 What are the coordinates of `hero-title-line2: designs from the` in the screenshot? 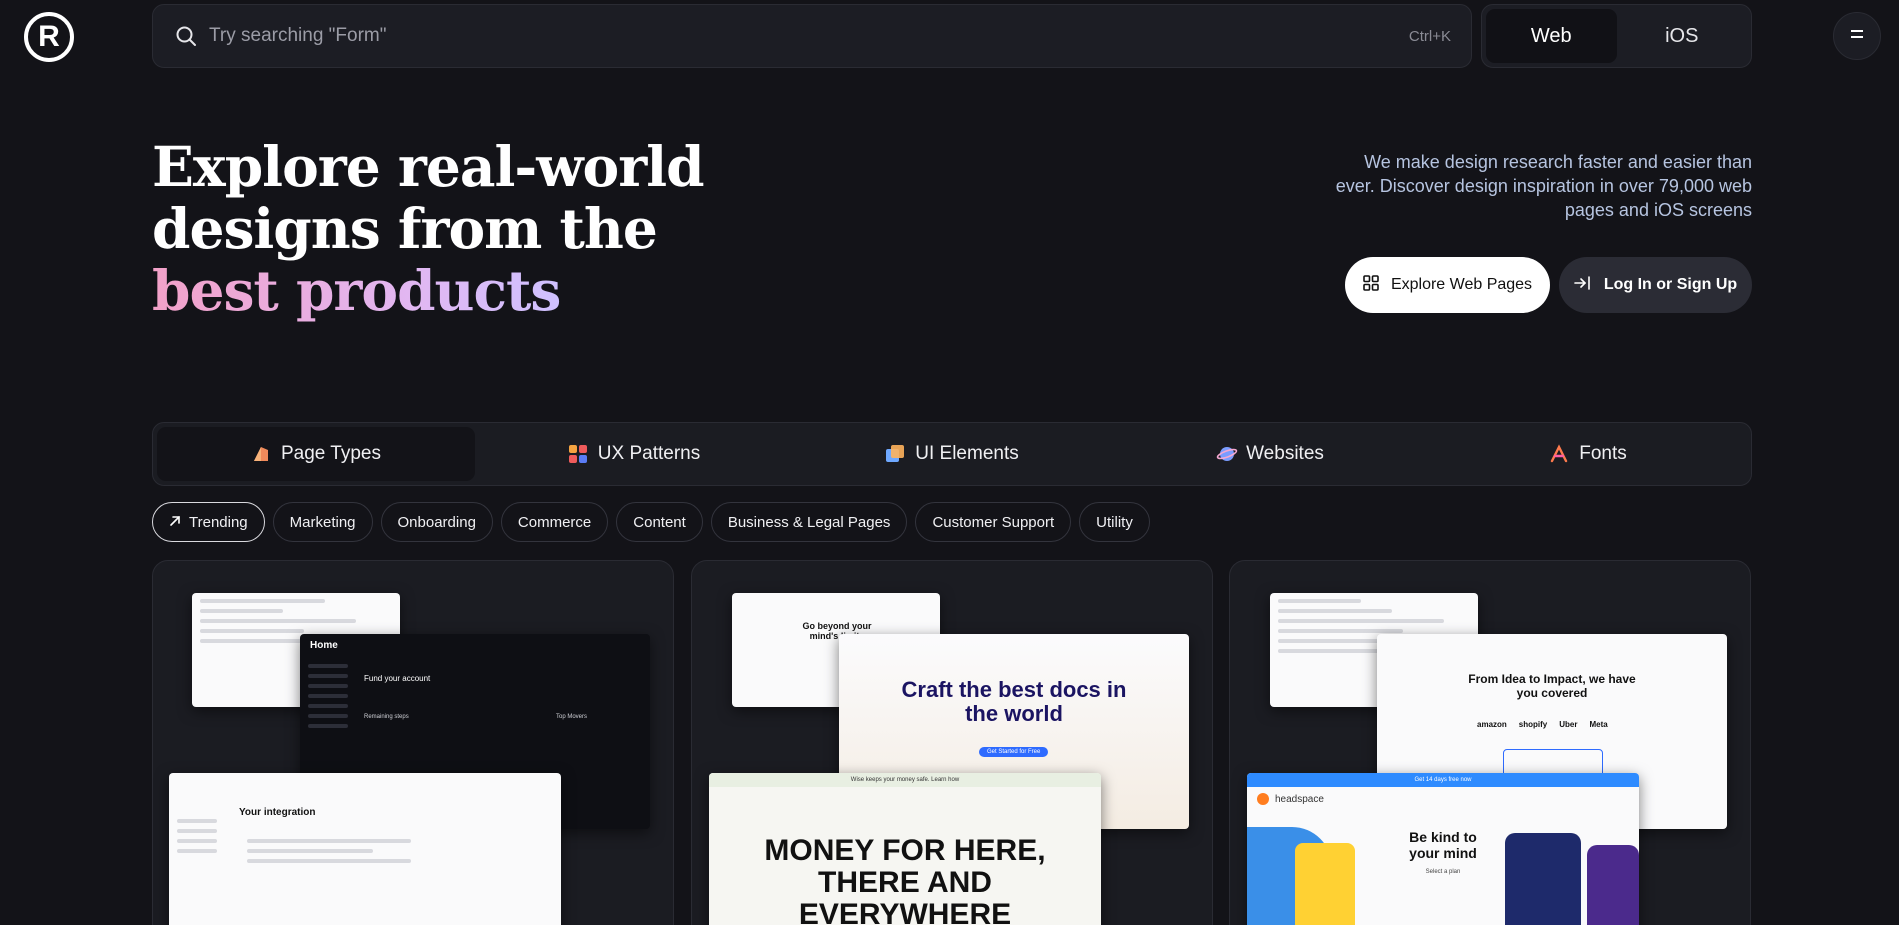 It's located at (405, 228).